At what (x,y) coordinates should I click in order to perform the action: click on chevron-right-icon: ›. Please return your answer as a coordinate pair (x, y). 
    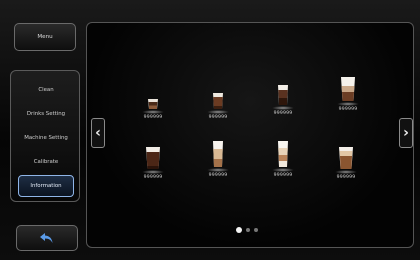
    Looking at the image, I should click on (406, 133).